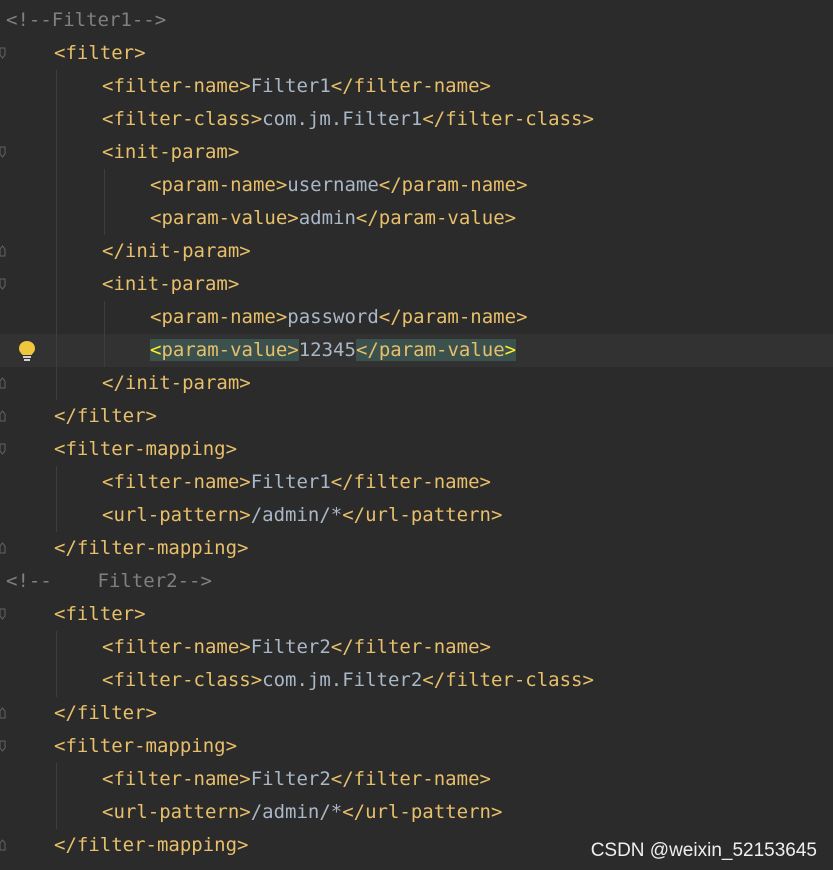  What do you see at coordinates (416, 20) in the screenshot?
I see `code-line: <!--Filter1-->` at bounding box center [416, 20].